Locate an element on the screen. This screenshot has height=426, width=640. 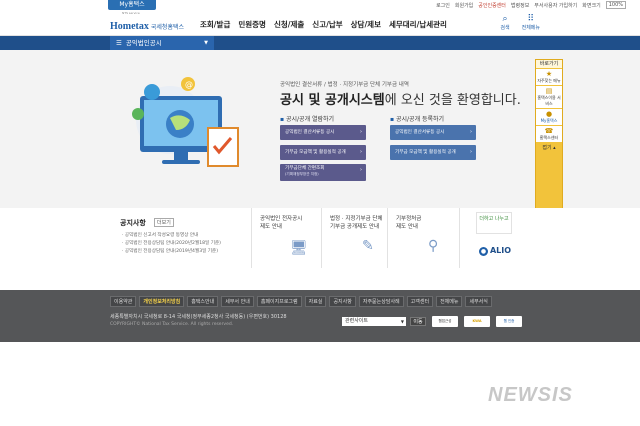
all-menu-label: 전체메뉴 is located at coordinates (530, 28).